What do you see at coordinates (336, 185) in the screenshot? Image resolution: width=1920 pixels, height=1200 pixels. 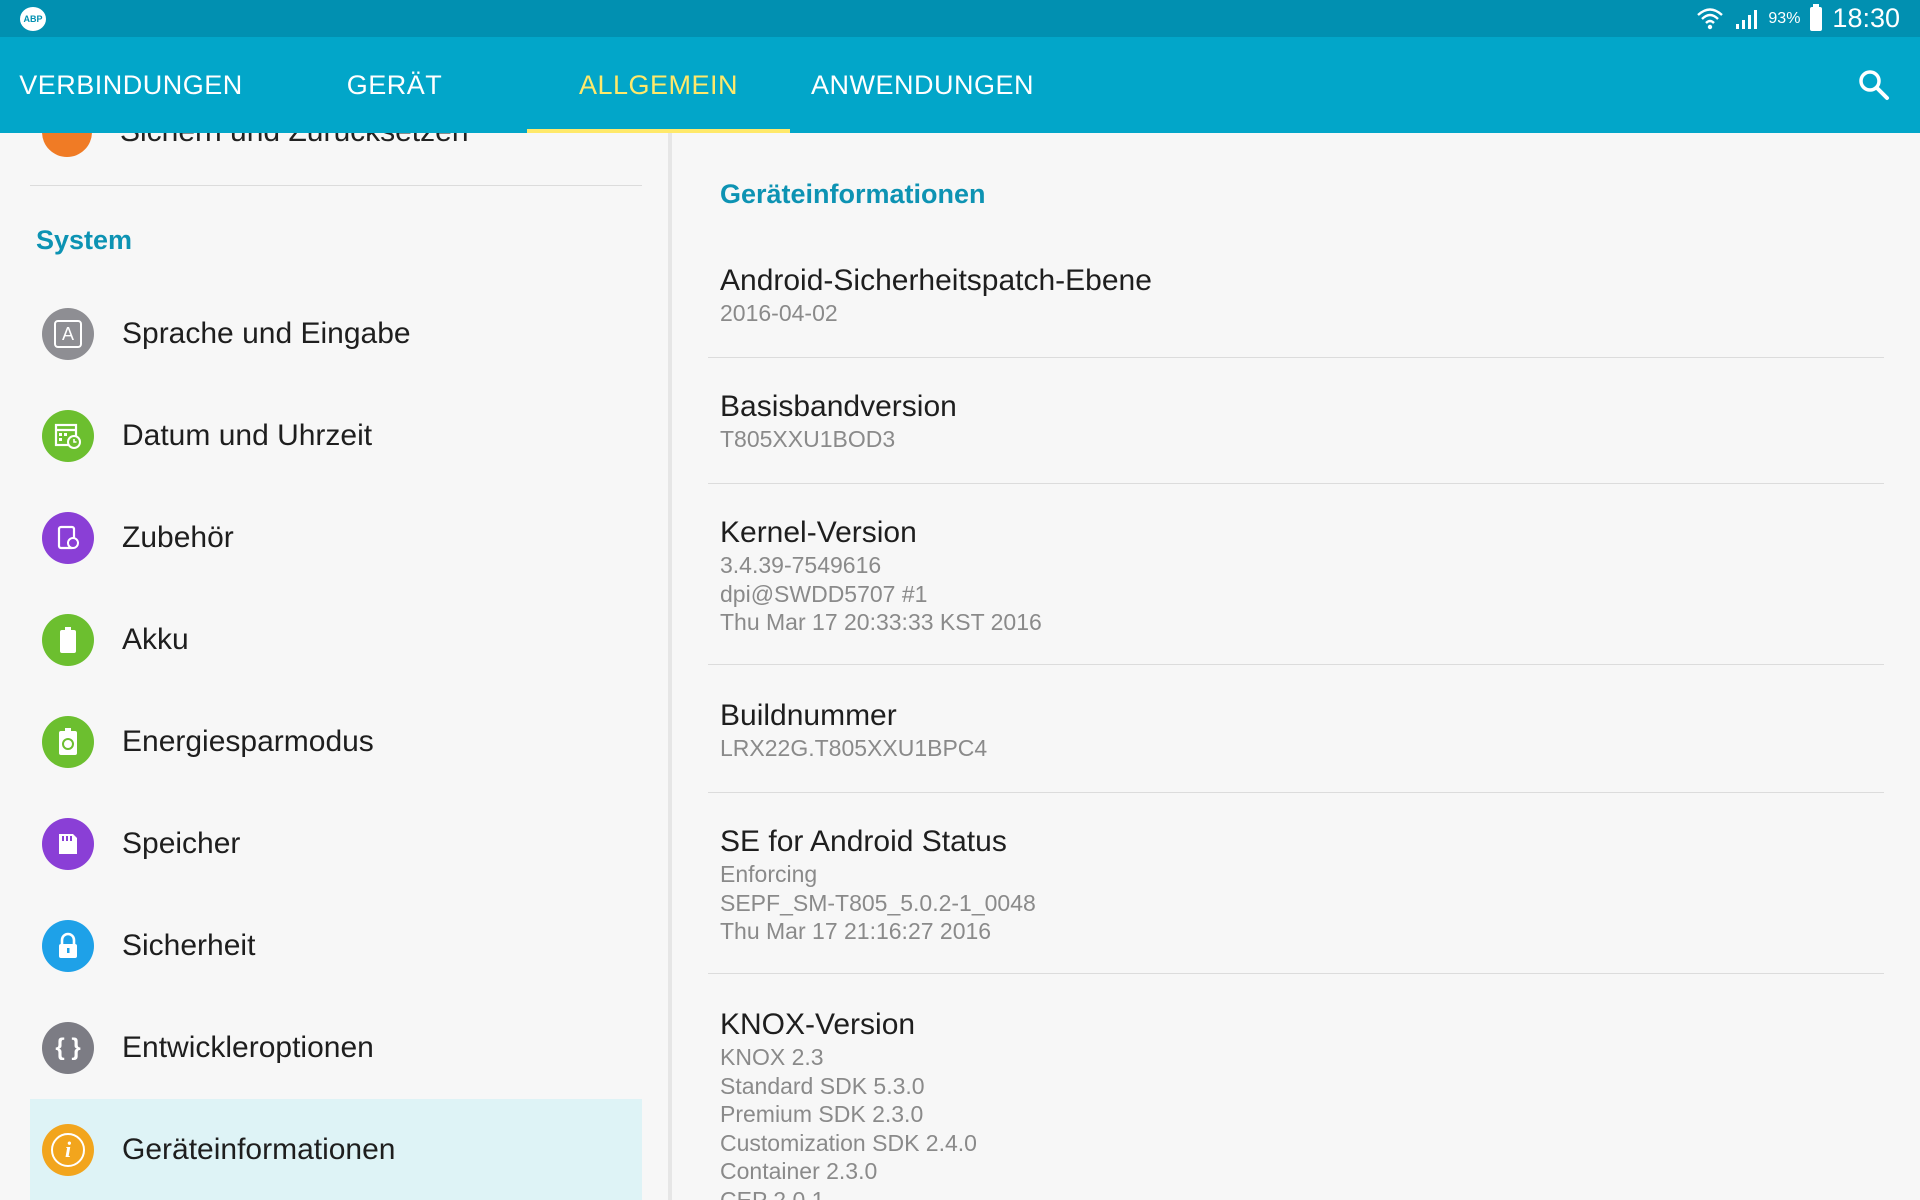 I see `divider` at bounding box center [336, 185].